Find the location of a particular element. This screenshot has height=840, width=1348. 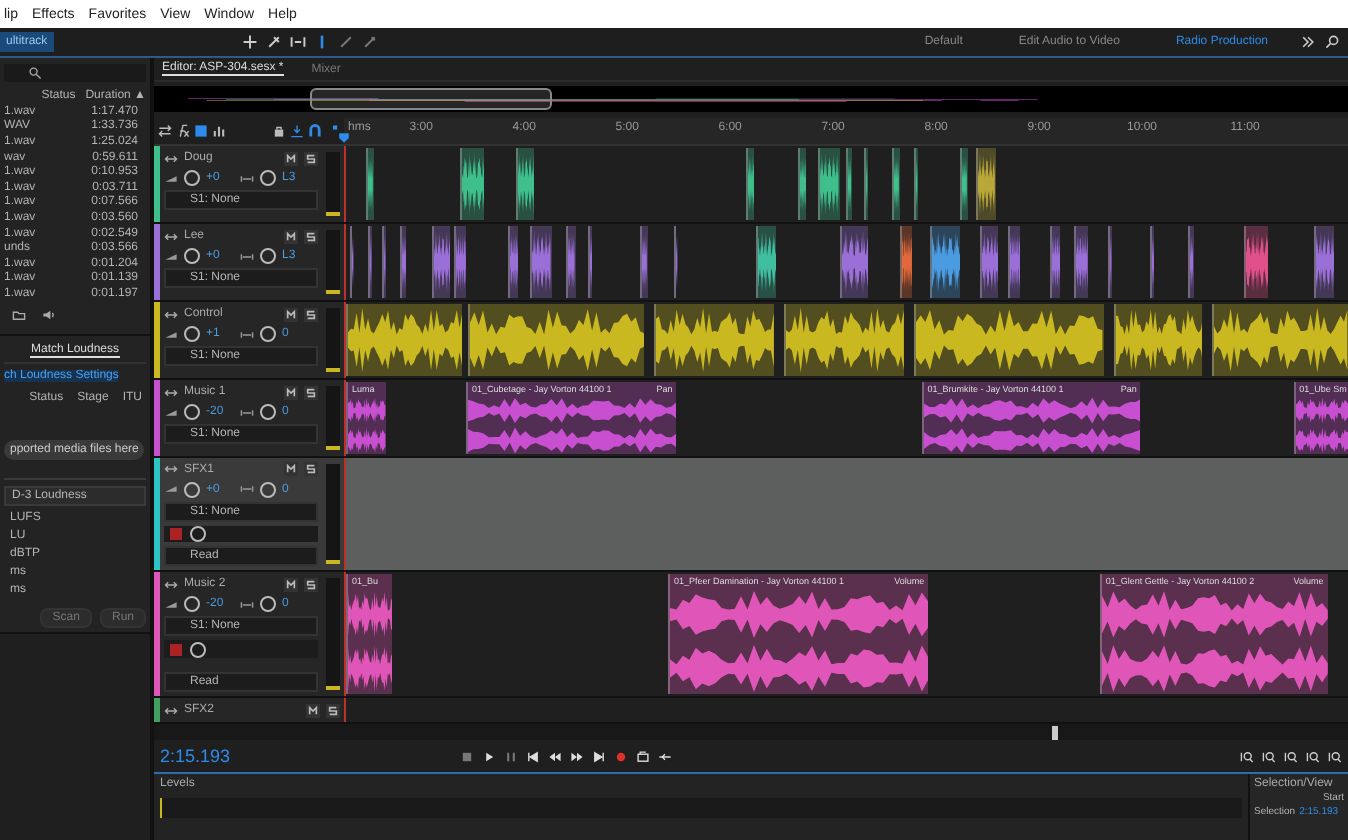

effects-icon is located at coordinates (183, 131).